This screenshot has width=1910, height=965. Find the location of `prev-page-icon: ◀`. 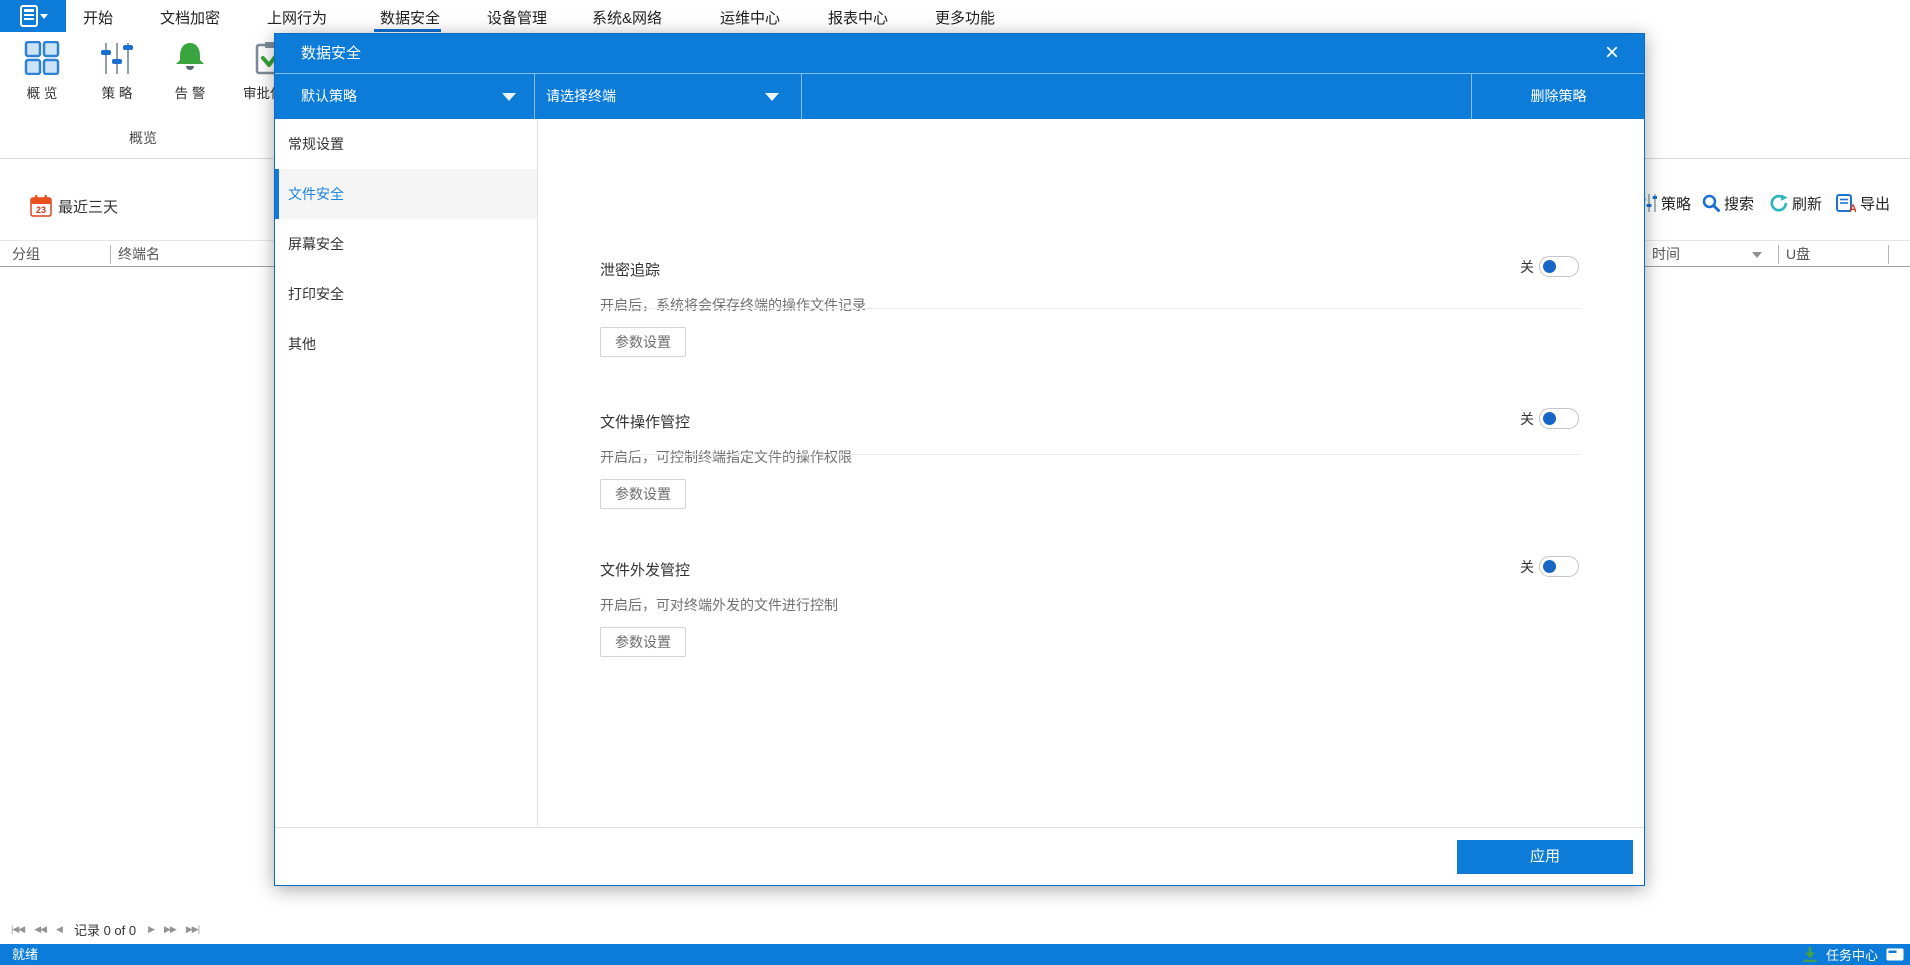

prev-page-icon: ◀ is located at coordinates (59, 929).